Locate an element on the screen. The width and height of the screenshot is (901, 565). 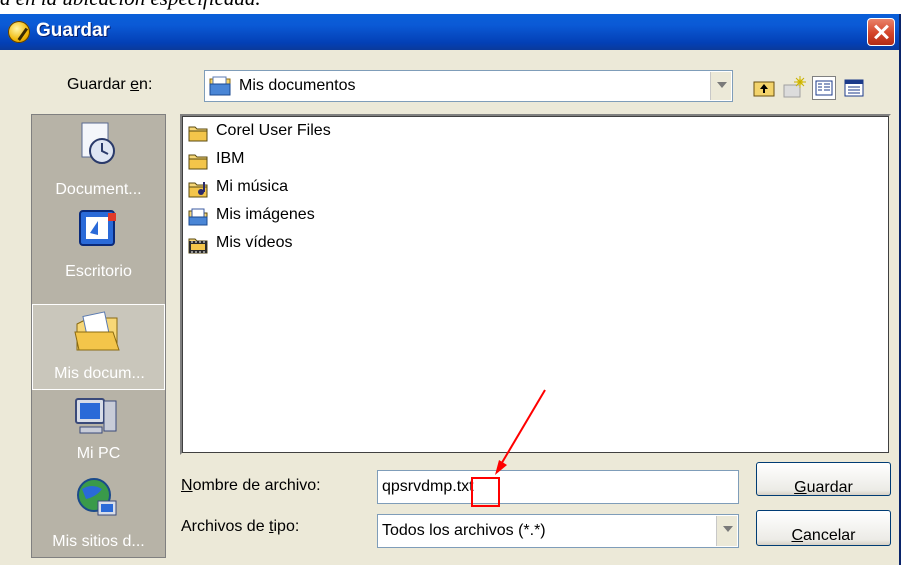
my-documents-icon is located at coordinates (220, 86).